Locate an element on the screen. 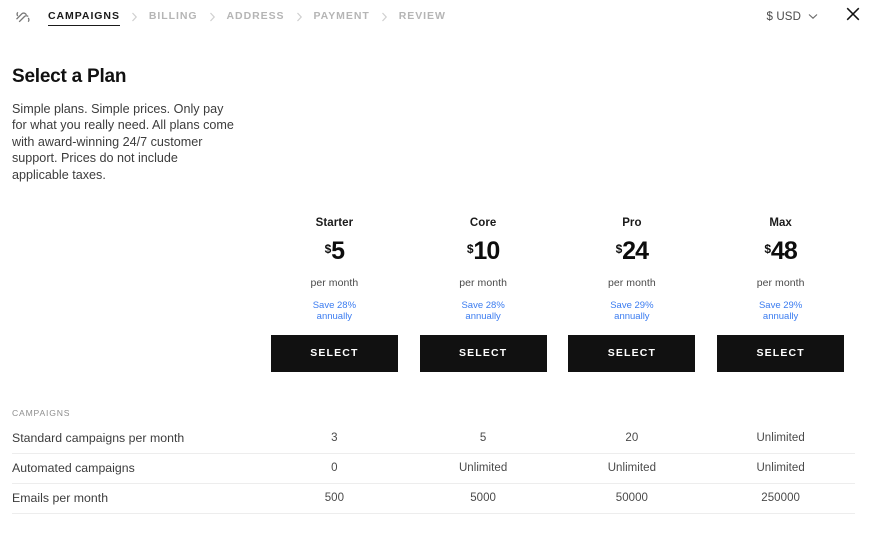 Image resolution: width=880 pixels, height=535 pixels. plan-name: Pro is located at coordinates (632, 223).